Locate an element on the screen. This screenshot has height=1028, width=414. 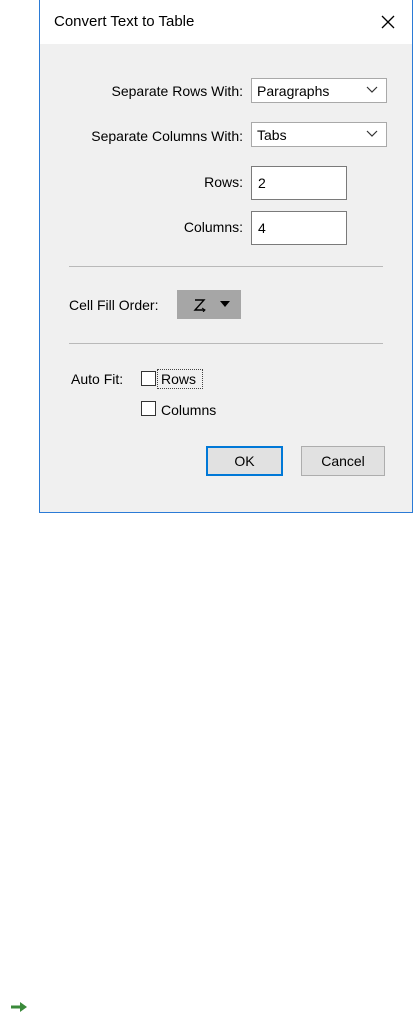
columns-separator-value: Tabs is located at coordinates (272, 135).